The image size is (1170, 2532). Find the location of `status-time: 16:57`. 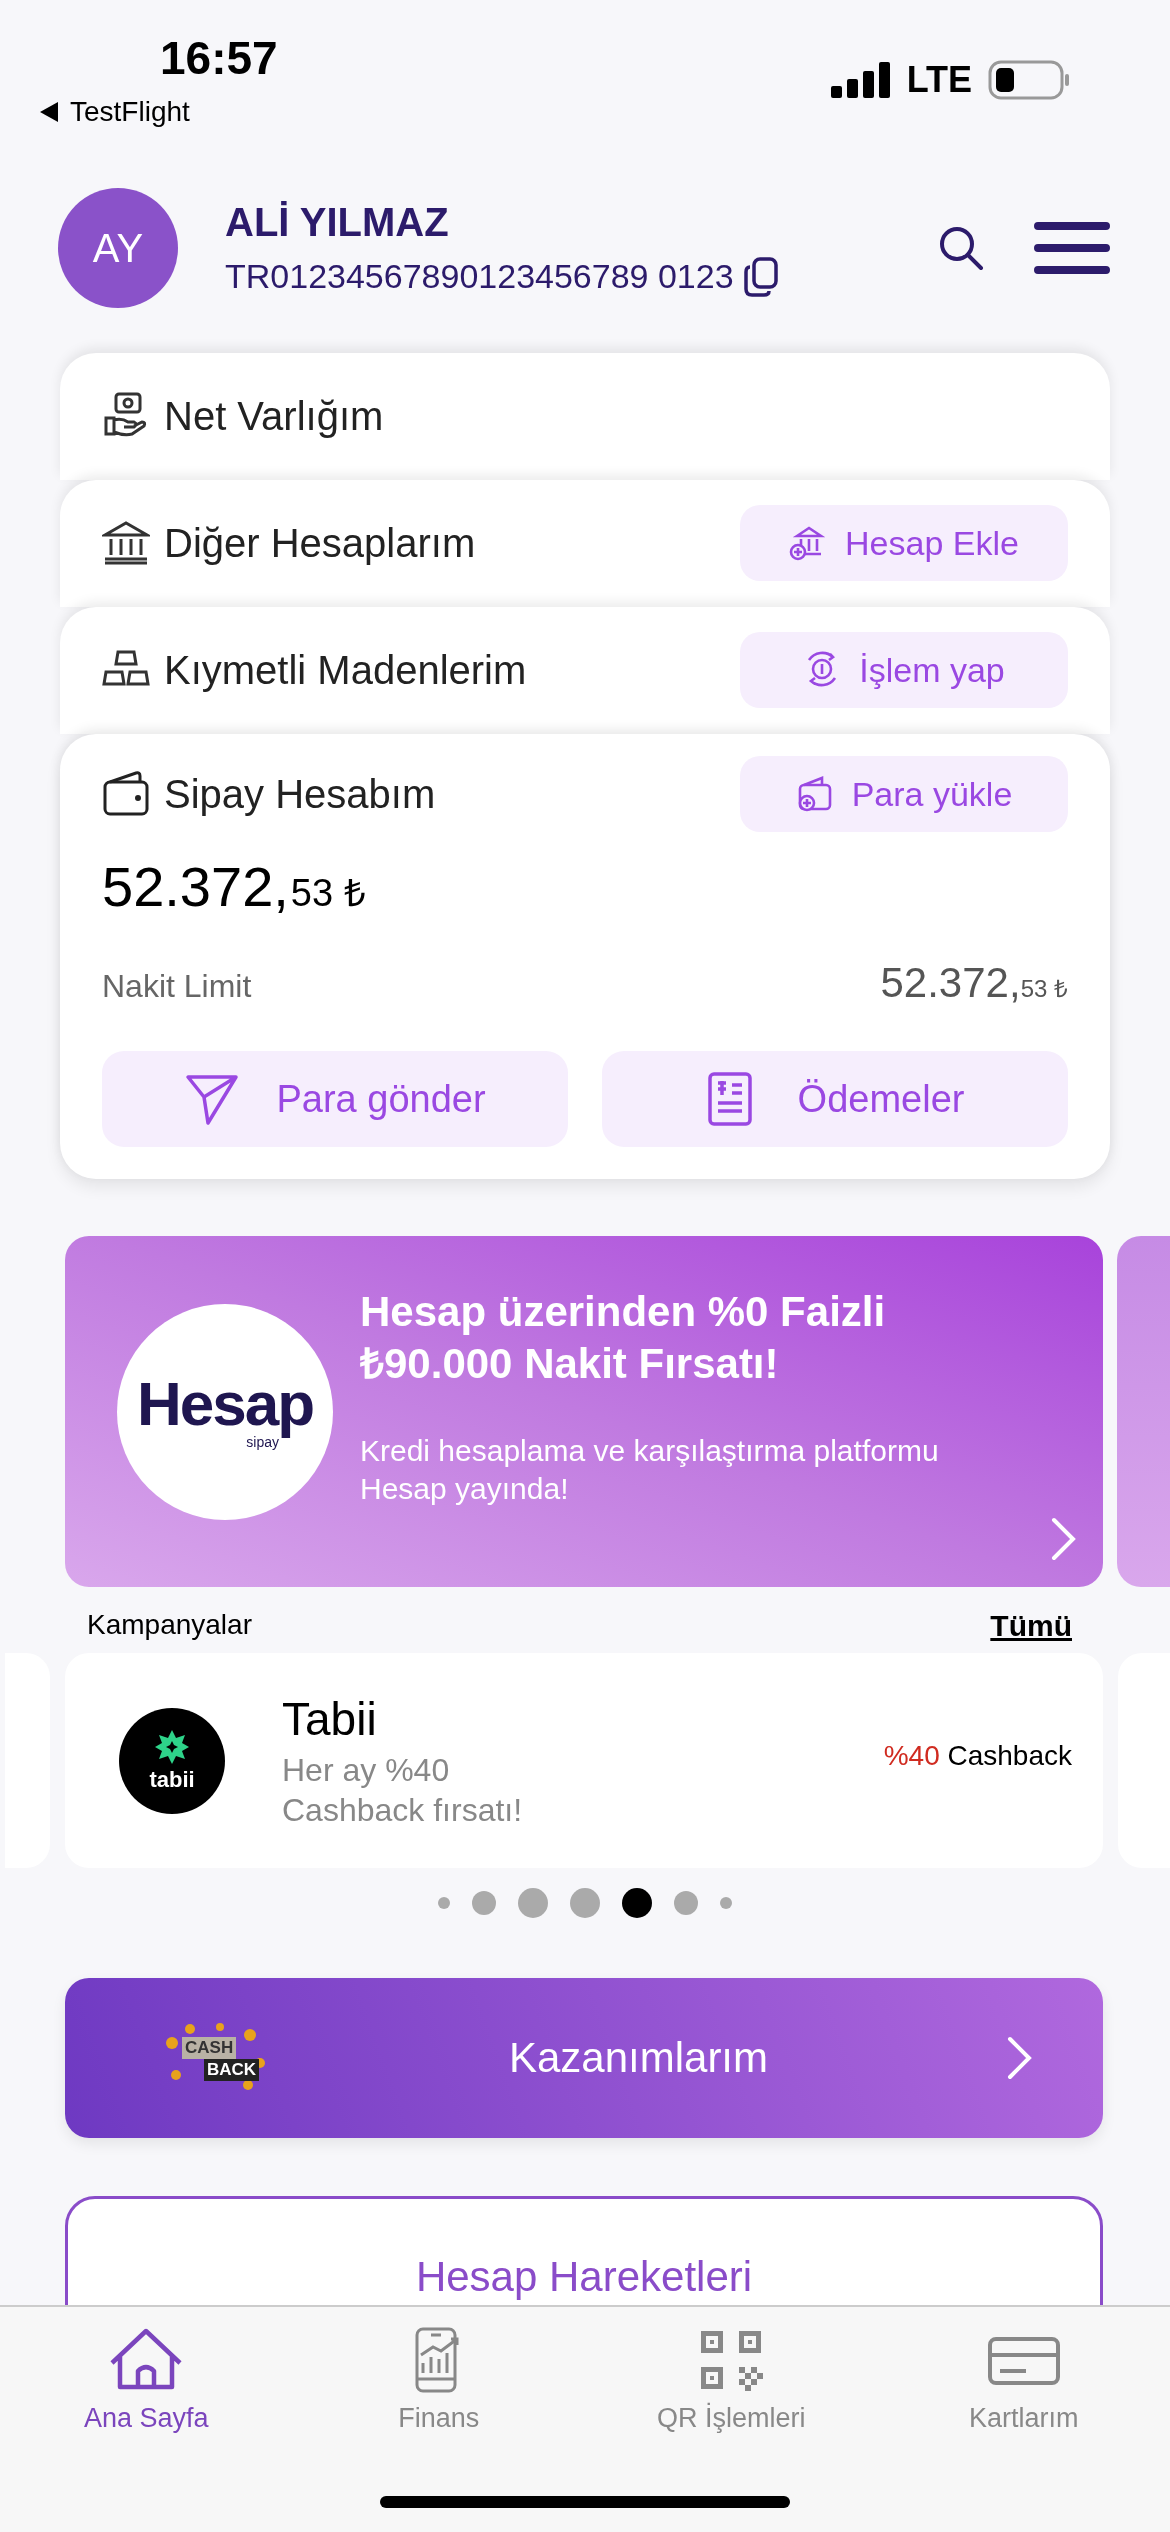

status-time: 16:57 is located at coordinates (219, 58).